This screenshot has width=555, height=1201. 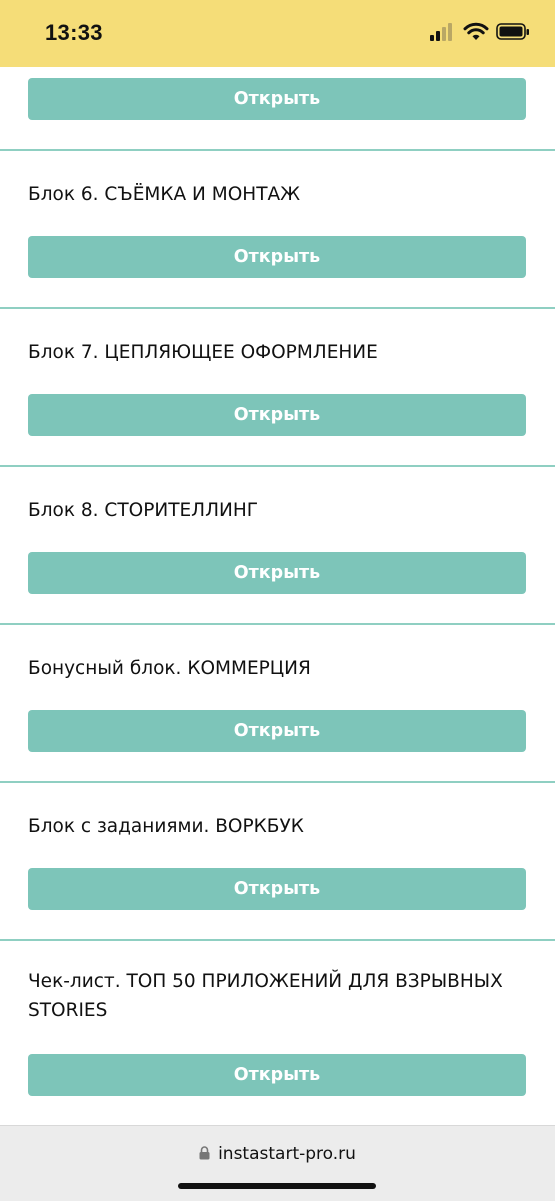 I want to click on lesson-section: Блок 7. ЦЕПЛЯЮЩЕЕ ОФОРМЛЕНИЕ Открыть, so click(x=277, y=388).